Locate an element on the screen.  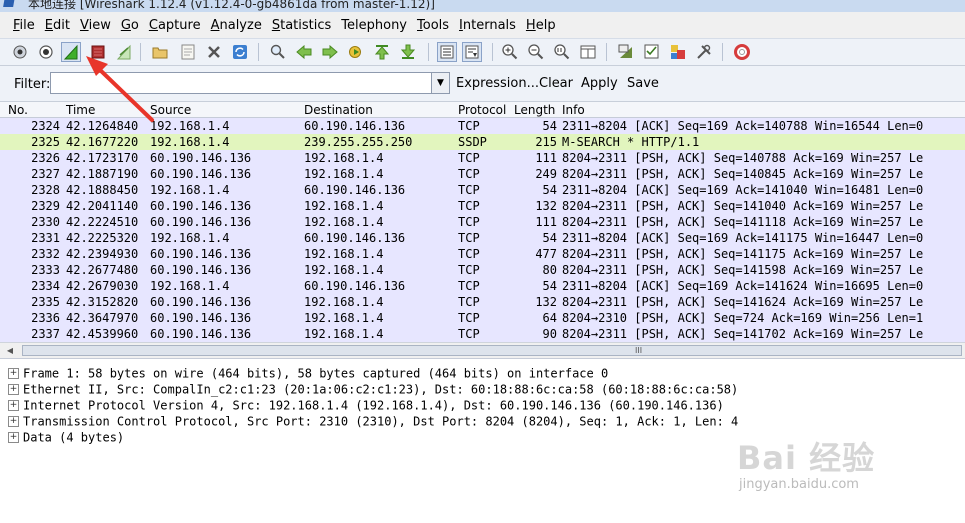
packet-list-horizontal-scrollbar: ◀ III is located at coordinates (482, 350).